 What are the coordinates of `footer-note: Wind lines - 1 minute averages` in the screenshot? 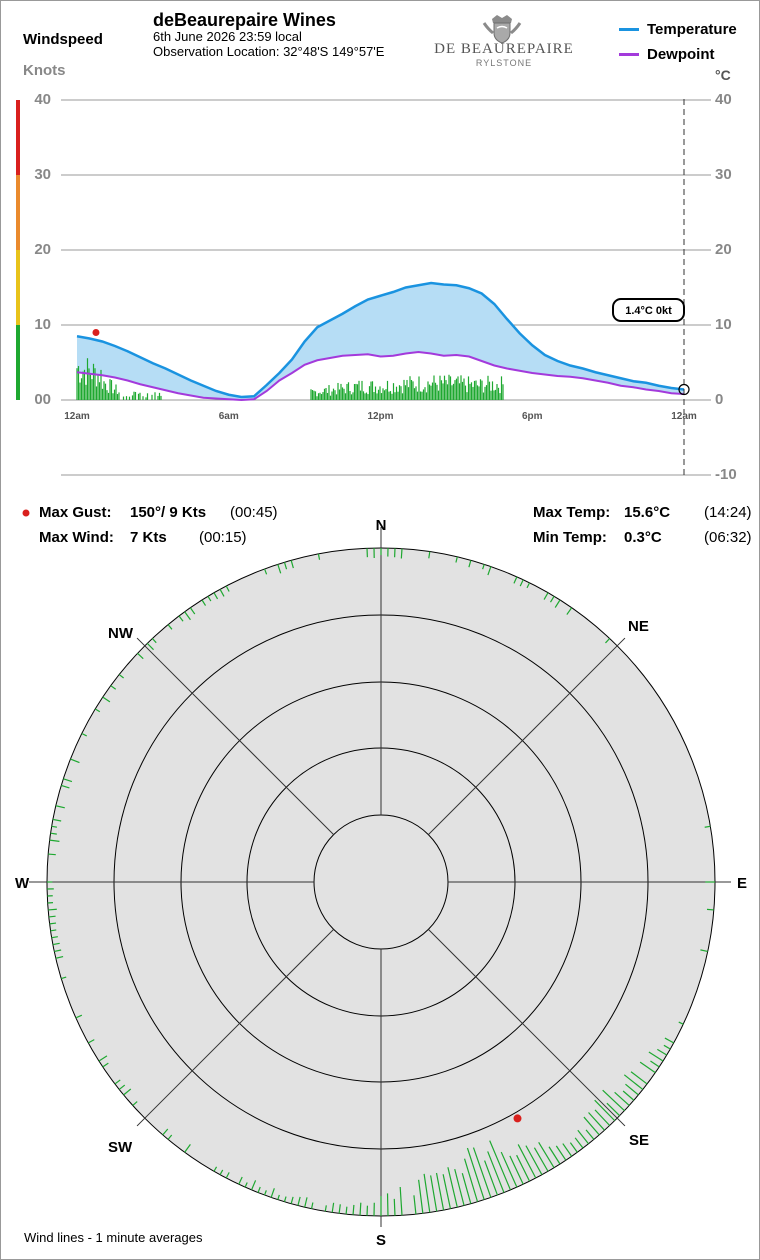 It's located at (113, 1237).